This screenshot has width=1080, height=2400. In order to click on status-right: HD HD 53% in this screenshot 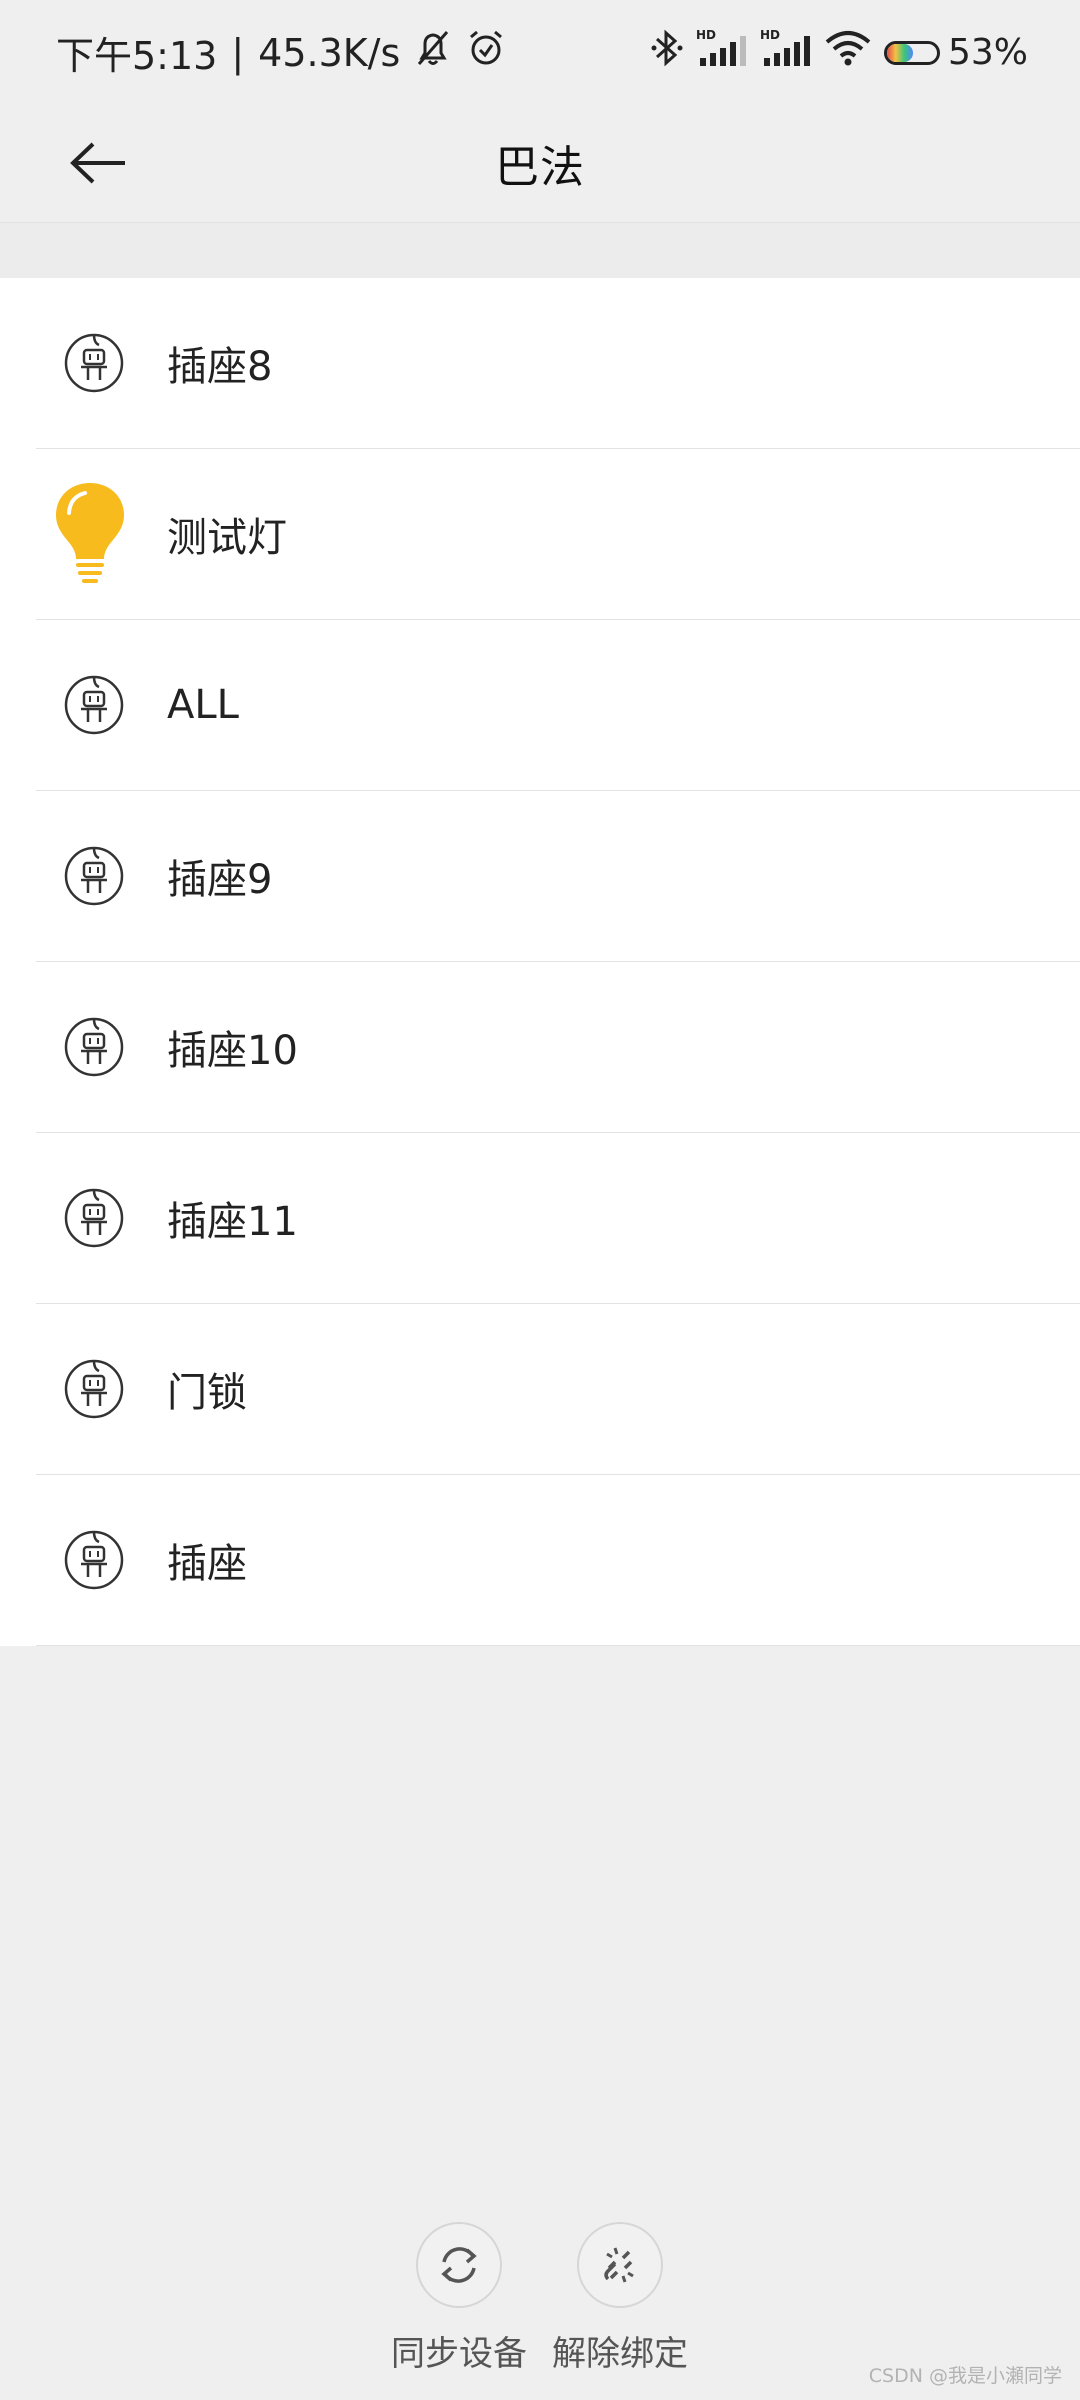, I will do `click(839, 52)`.